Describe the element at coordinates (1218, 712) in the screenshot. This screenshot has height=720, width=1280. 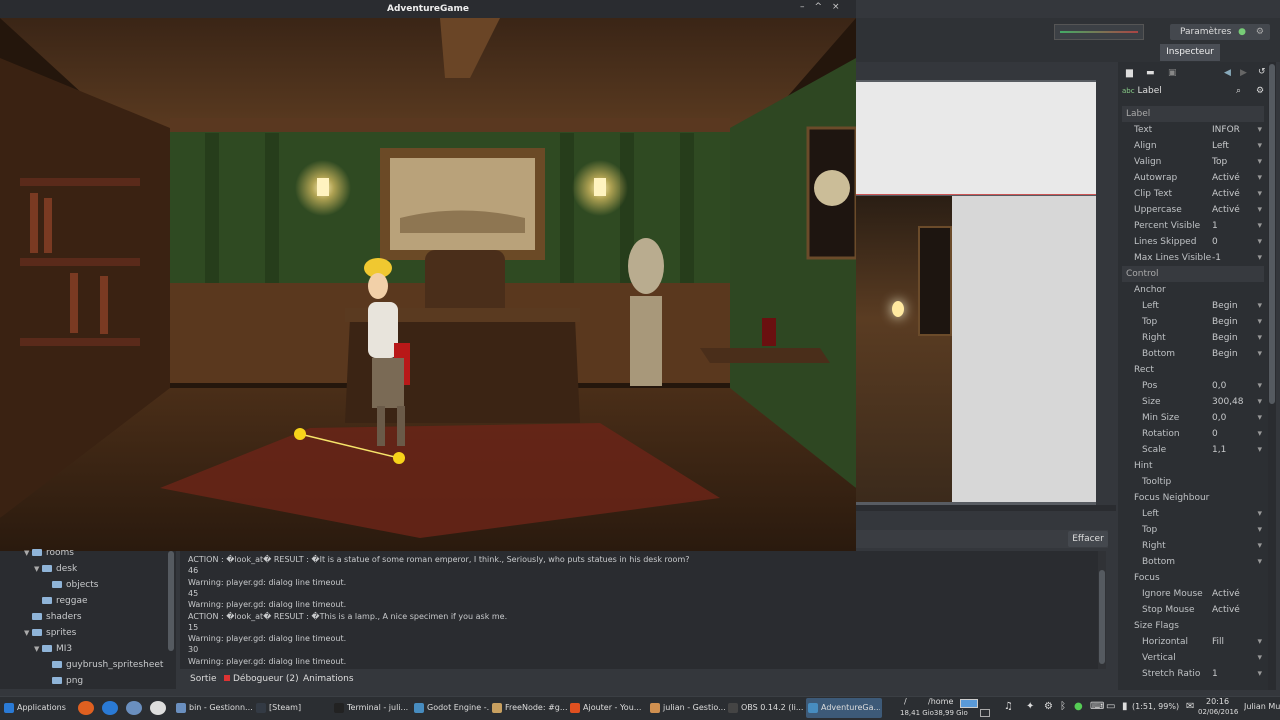
I see `clock-date: 02/06/2016` at that location.